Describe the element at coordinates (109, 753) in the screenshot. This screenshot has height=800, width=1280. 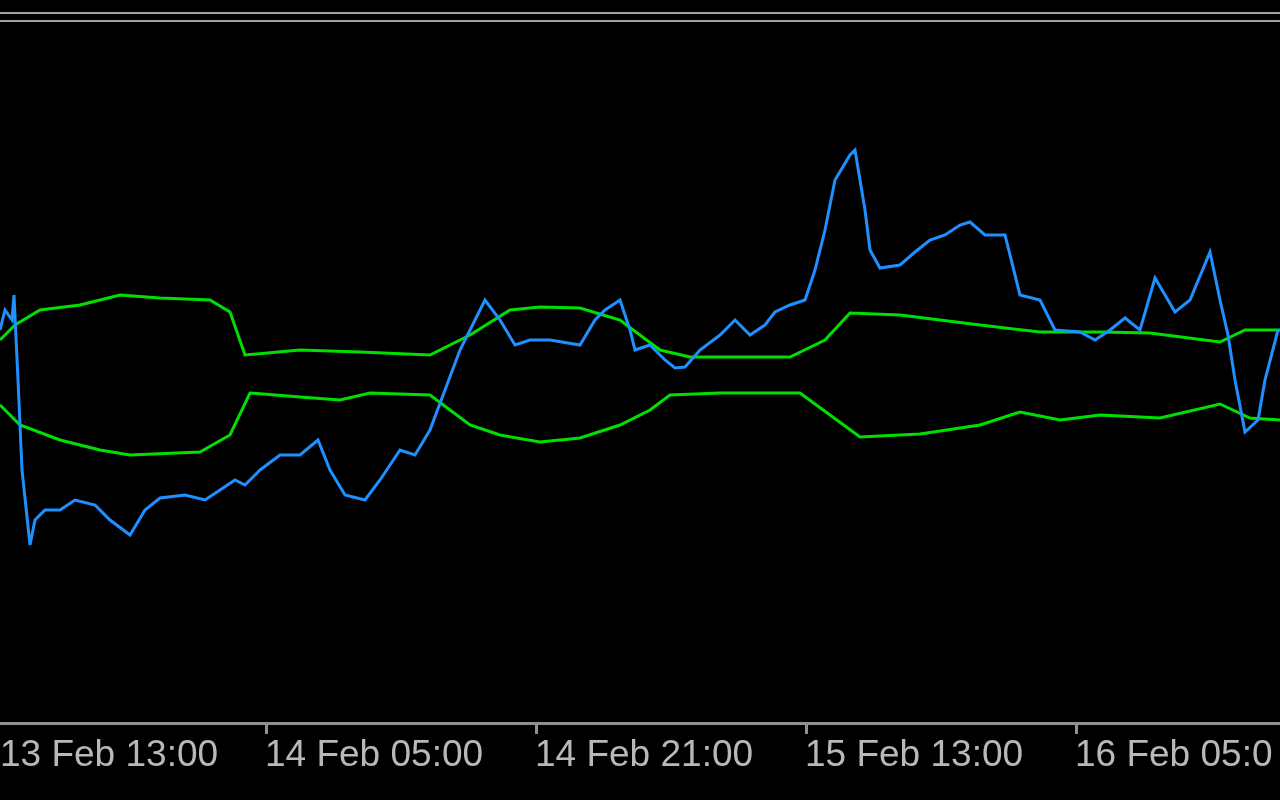
I see `axis-time-label: 13 Feb 13:00` at that location.